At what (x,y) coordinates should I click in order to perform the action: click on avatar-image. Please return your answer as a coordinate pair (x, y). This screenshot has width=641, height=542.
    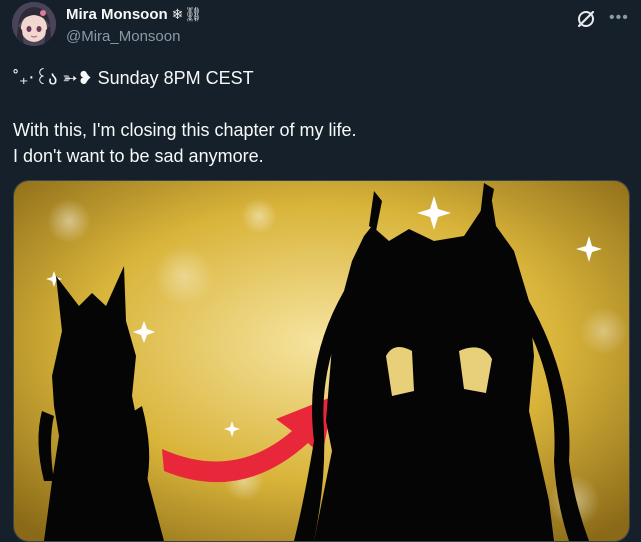
    Looking at the image, I should click on (34, 24).